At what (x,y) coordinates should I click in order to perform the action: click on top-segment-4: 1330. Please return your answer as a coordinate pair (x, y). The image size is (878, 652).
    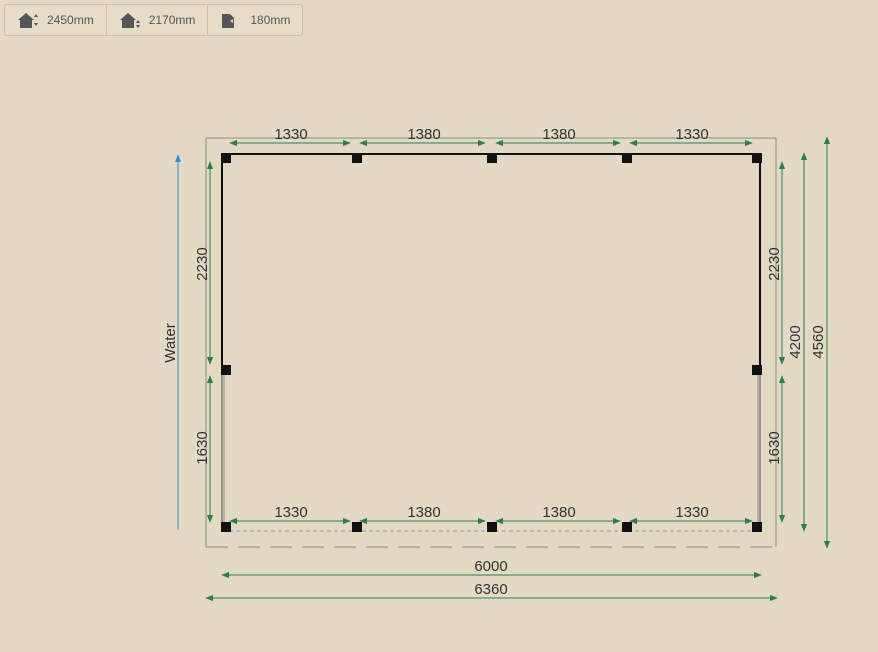
    Looking at the image, I should click on (691, 134).